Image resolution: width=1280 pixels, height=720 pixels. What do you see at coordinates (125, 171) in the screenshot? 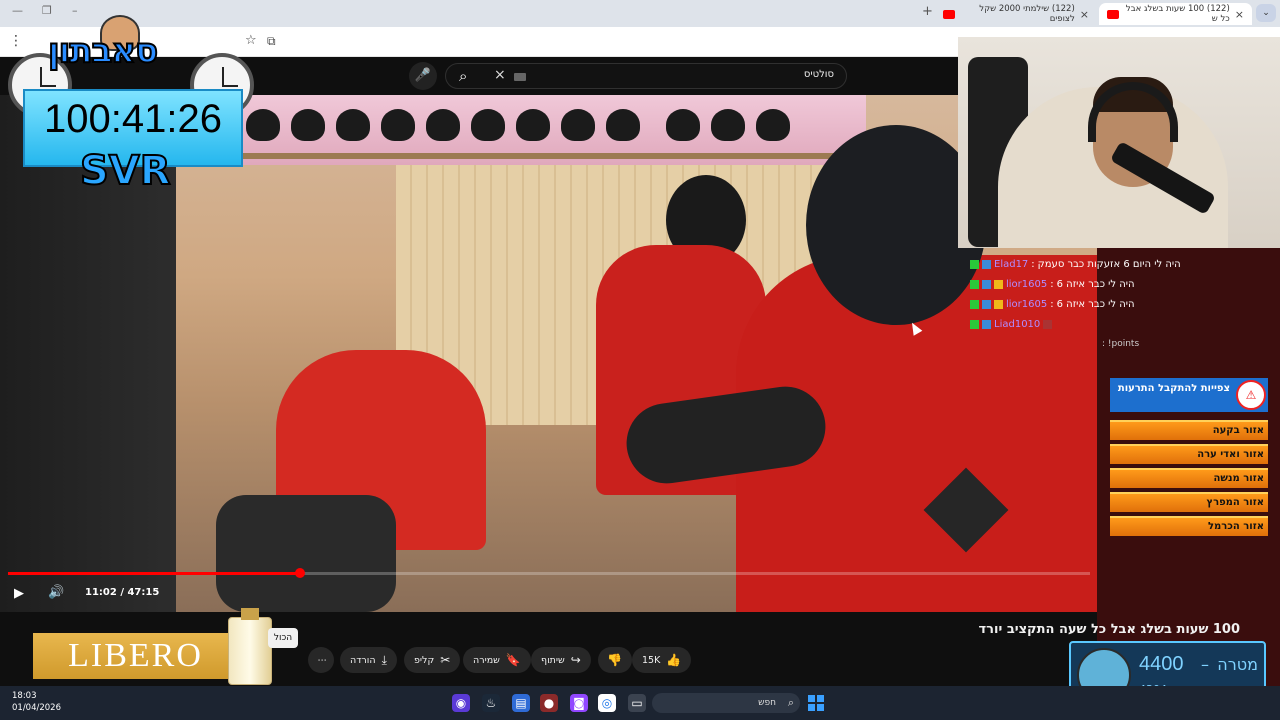
I see `timer-tag: SVR` at bounding box center [125, 171].